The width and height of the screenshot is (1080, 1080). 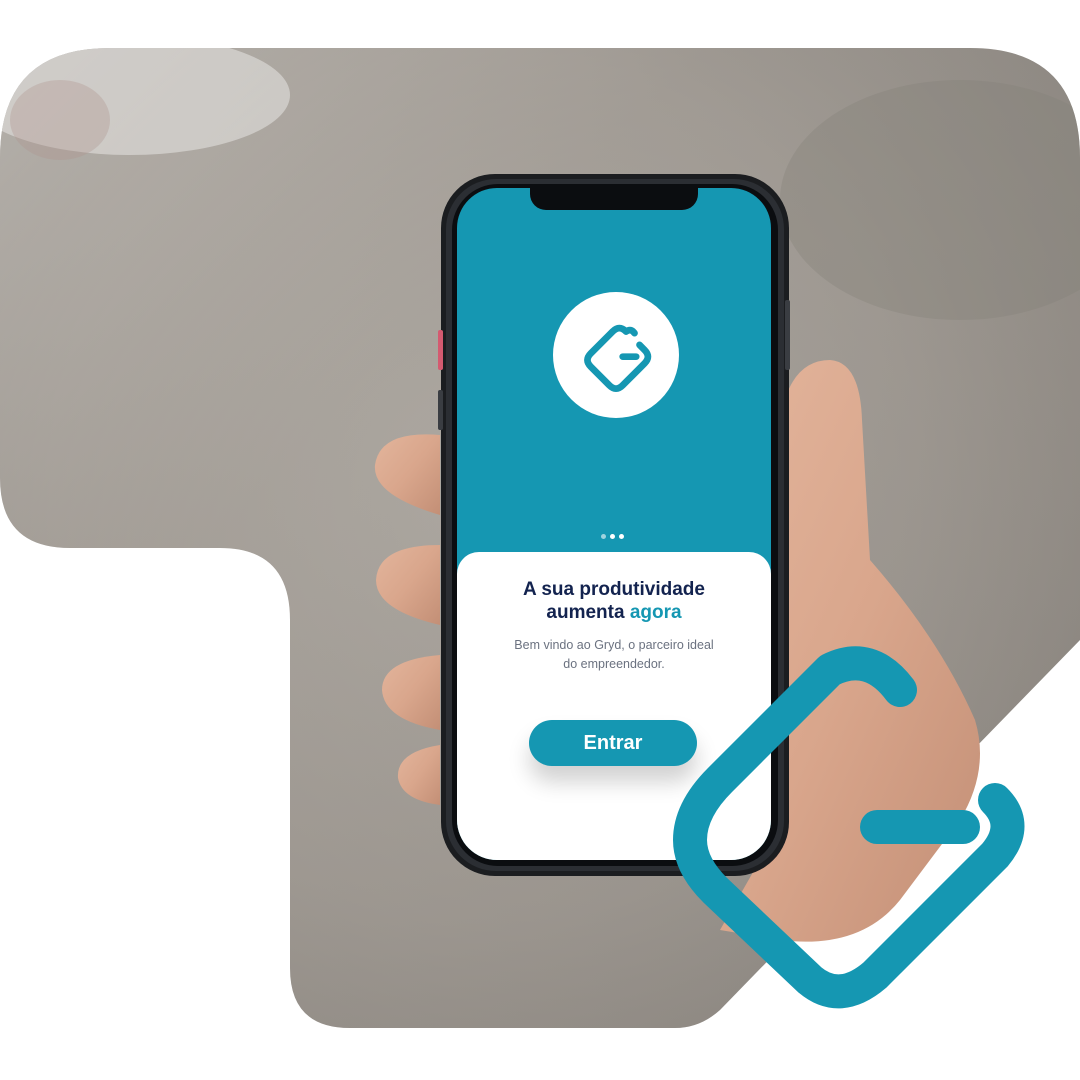 I want to click on app-logo, so click(x=616, y=355).